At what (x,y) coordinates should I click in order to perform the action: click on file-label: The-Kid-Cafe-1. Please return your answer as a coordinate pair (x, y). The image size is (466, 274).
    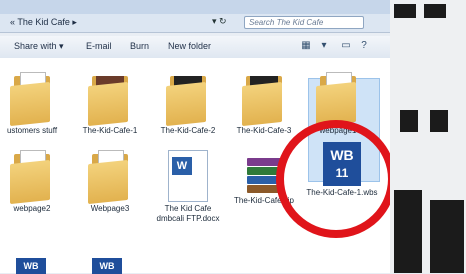
    Looking at the image, I should click on (110, 130).